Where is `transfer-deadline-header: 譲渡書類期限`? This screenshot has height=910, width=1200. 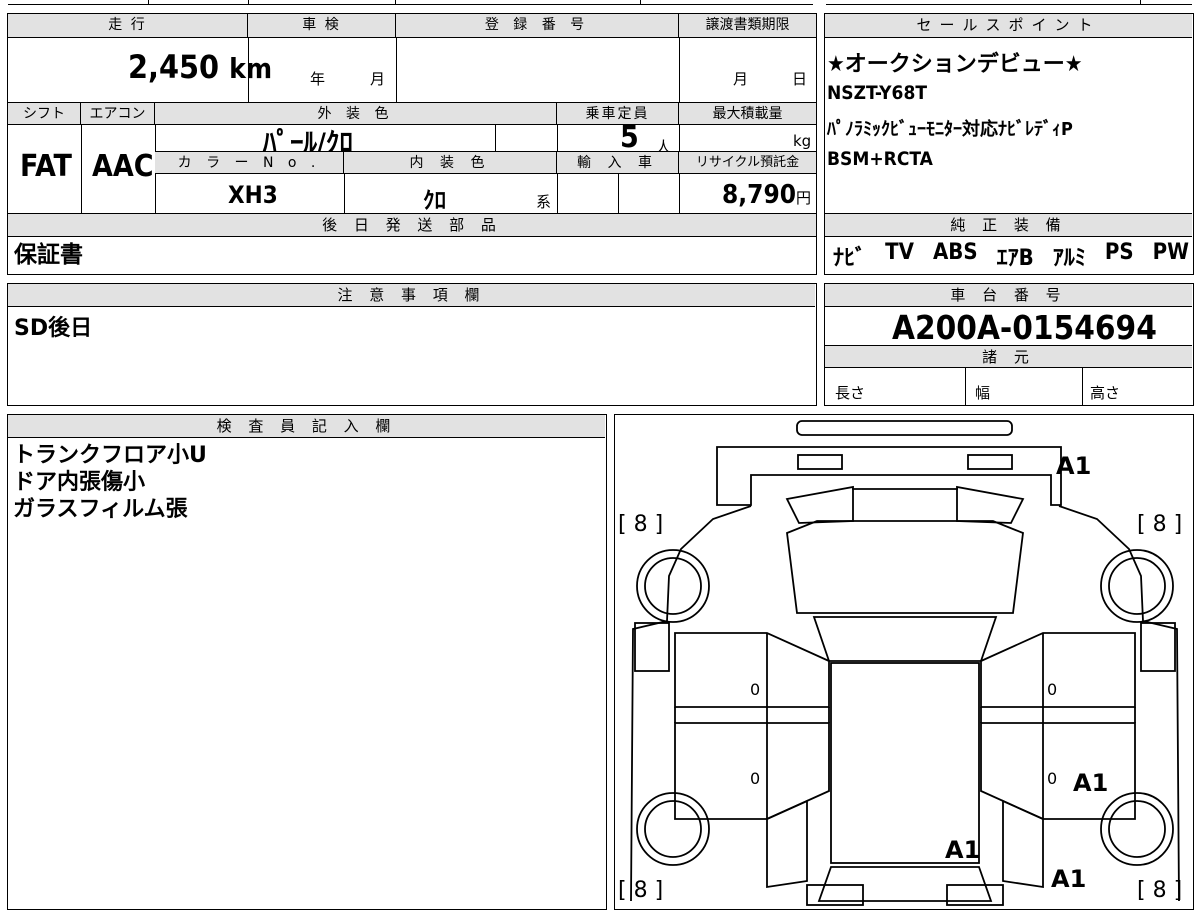
transfer-deadline-header: 譲渡書類期限 is located at coordinates (747, 26).